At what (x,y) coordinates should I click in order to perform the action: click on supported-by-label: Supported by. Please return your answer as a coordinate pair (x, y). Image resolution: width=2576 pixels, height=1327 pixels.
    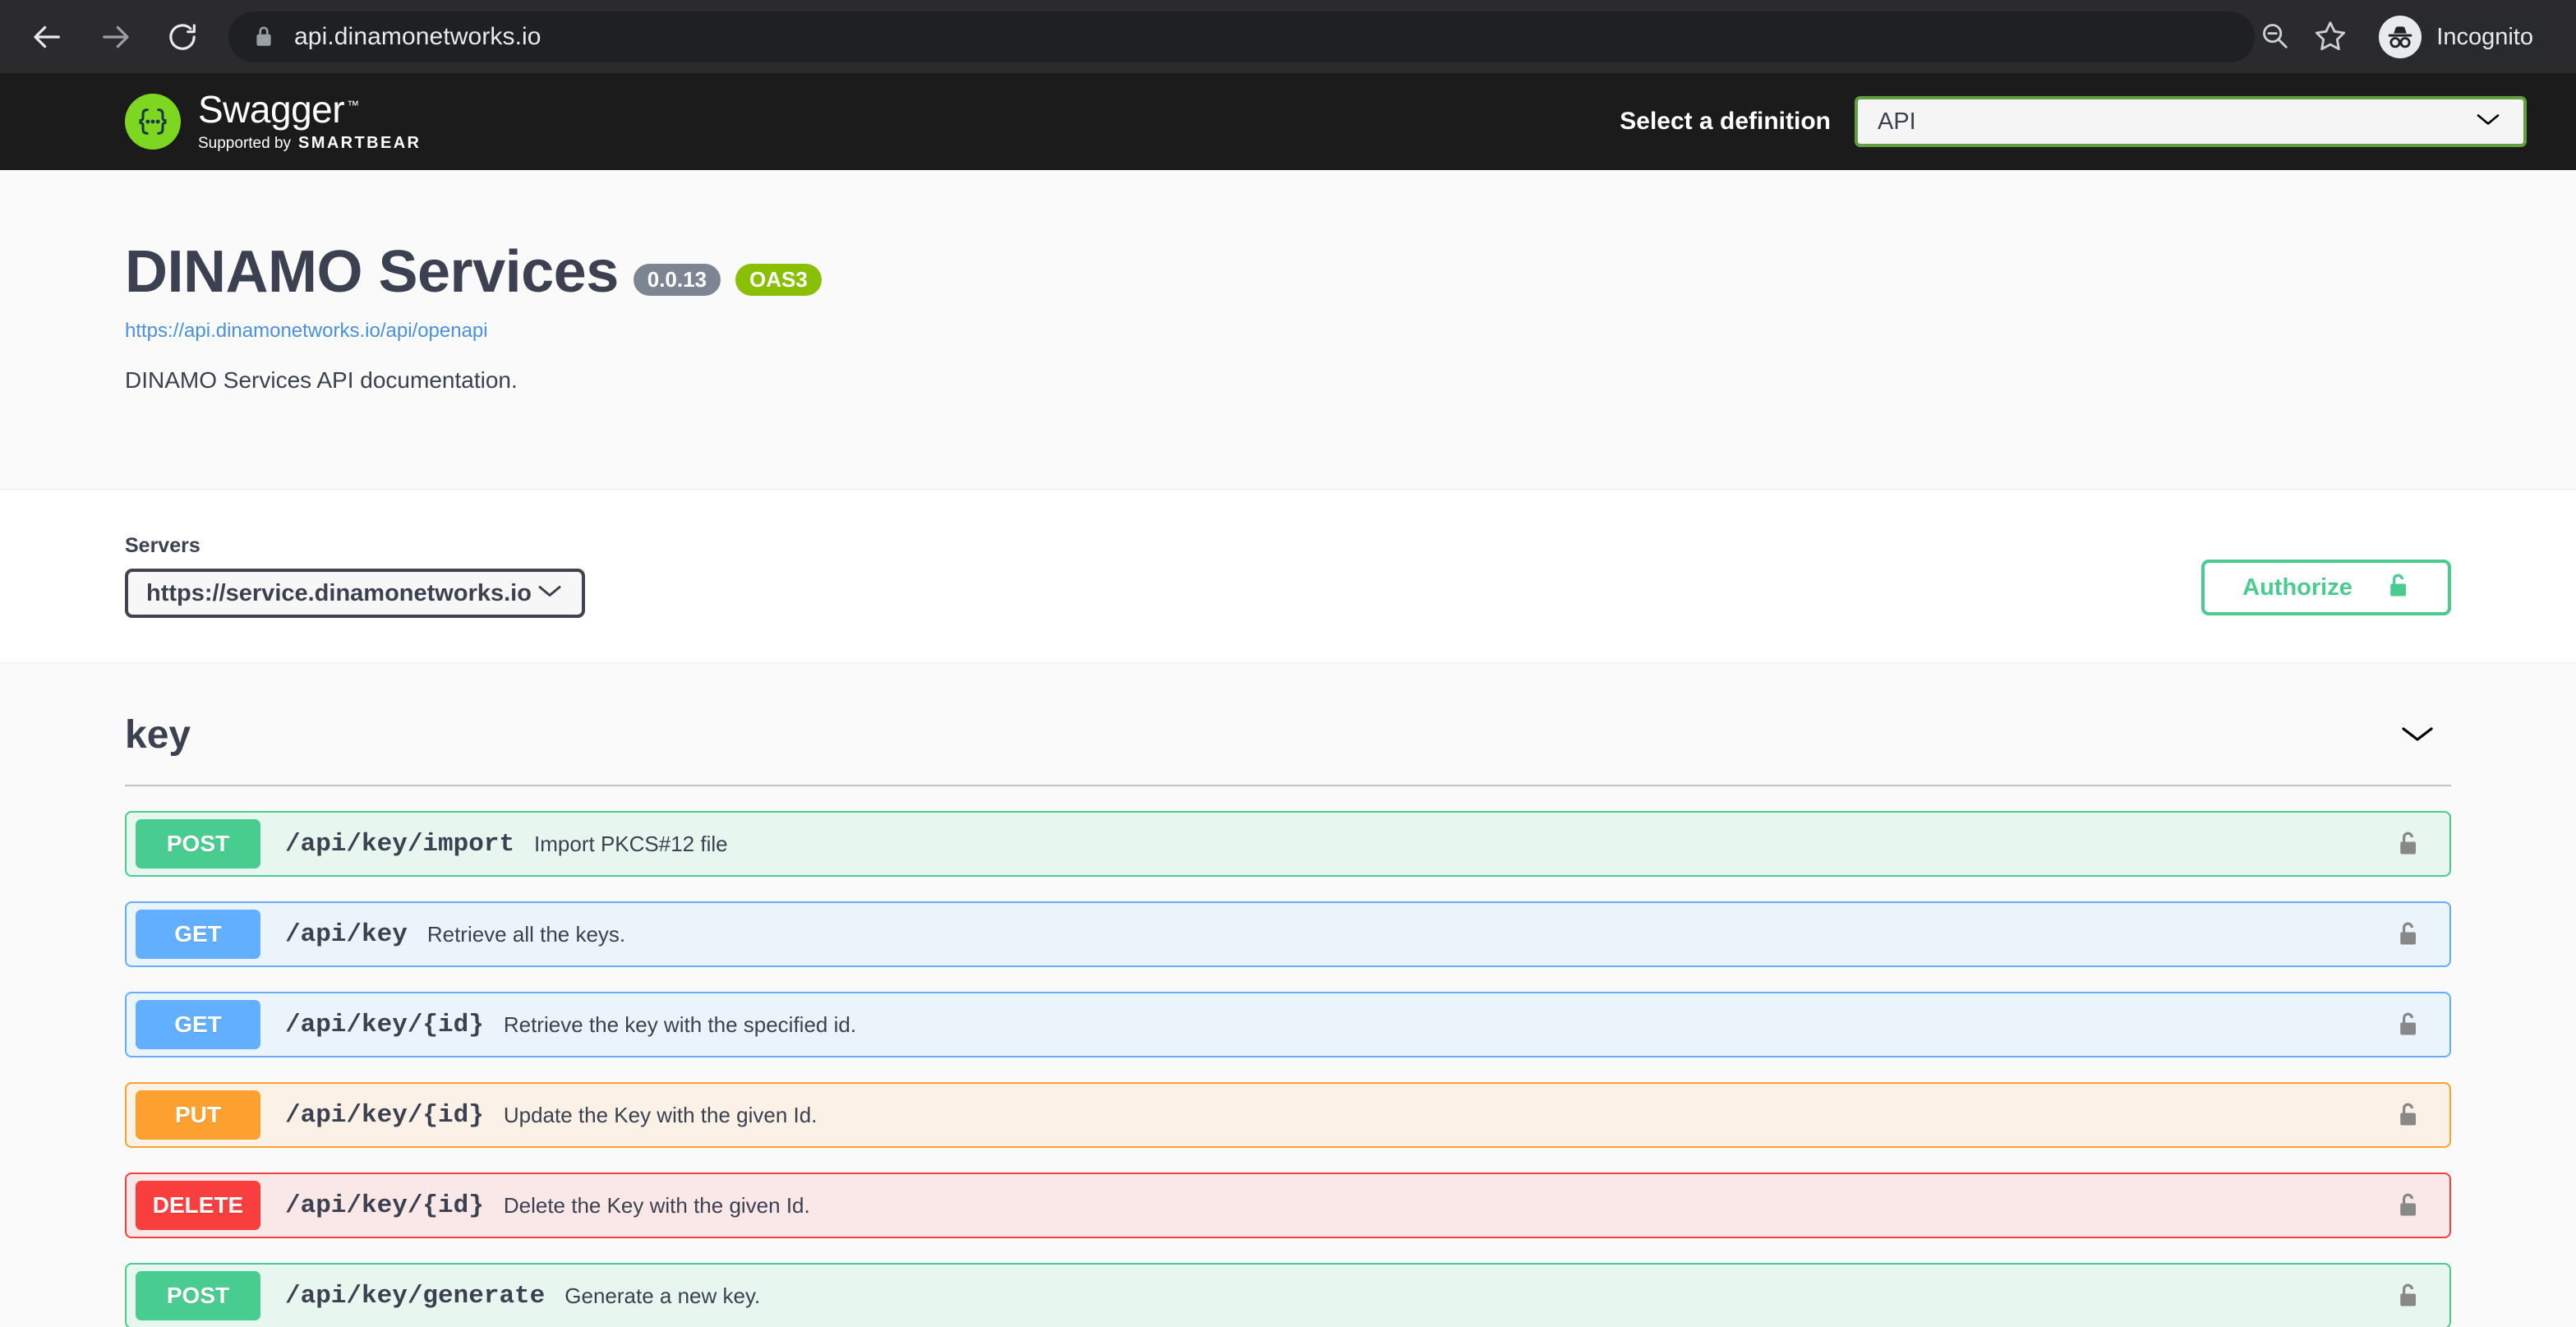
    Looking at the image, I should click on (245, 143).